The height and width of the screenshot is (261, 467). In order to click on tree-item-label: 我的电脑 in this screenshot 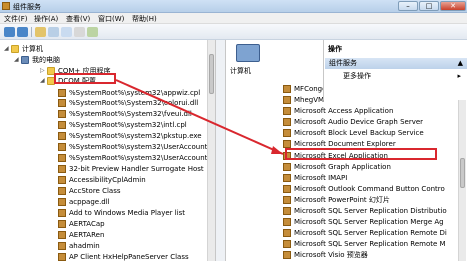, I will do `click(46, 60)`.